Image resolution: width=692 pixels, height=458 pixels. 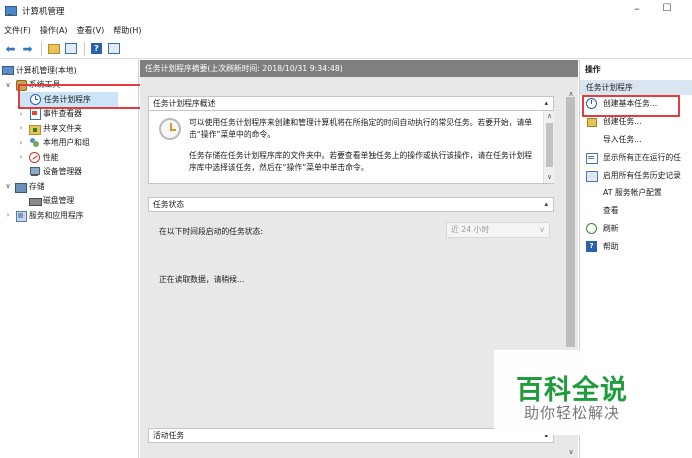 I want to click on highlight-box-create-basic-task, so click(x=631, y=106).